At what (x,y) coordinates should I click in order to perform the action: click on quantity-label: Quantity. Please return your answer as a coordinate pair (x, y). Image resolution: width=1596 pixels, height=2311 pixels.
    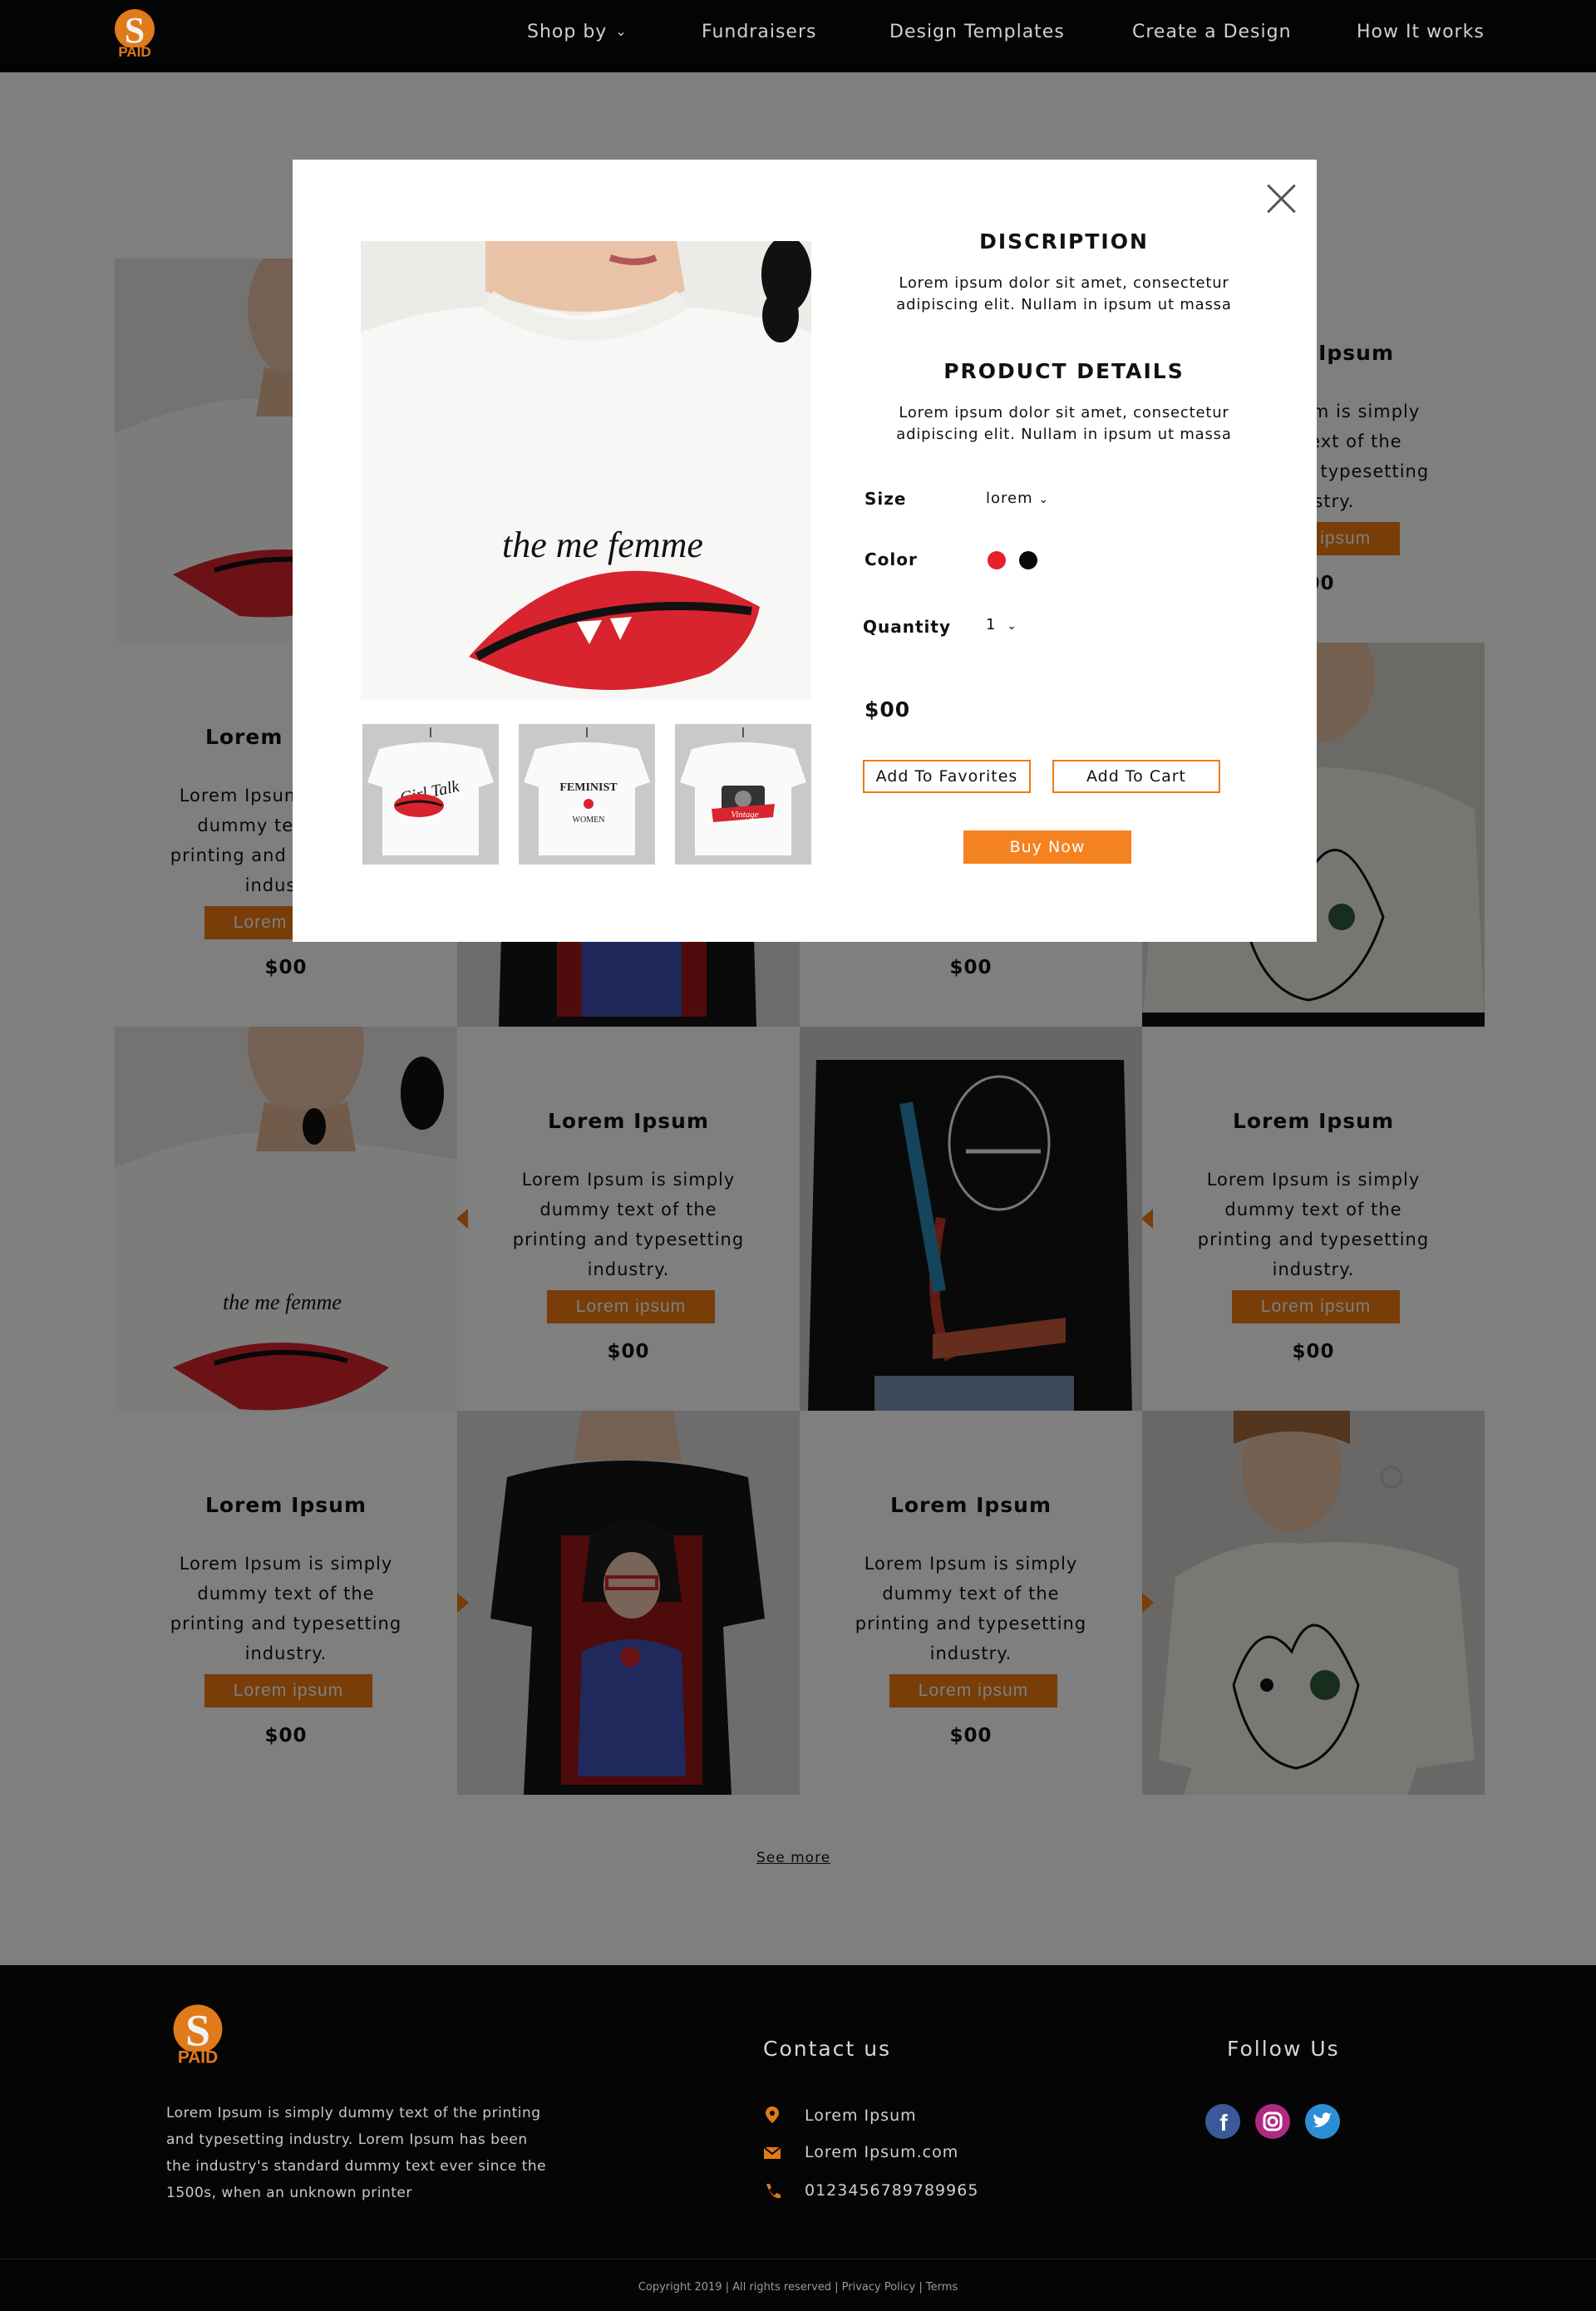
    Looking at the image, I should click on (907, 627).